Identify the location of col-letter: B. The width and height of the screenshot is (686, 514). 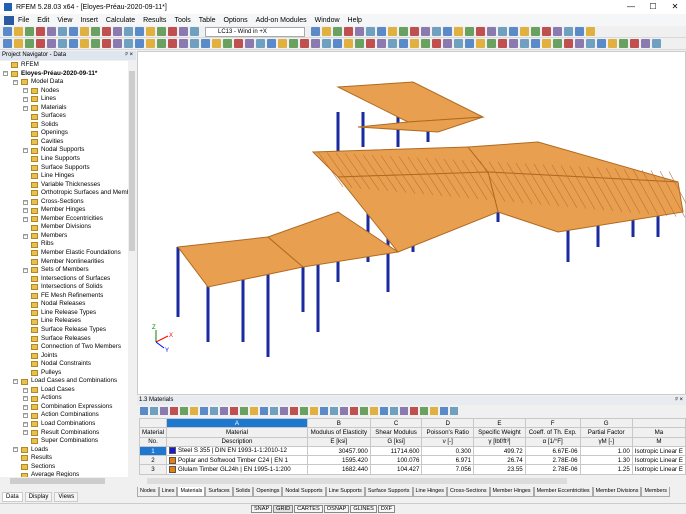
(338, 423).